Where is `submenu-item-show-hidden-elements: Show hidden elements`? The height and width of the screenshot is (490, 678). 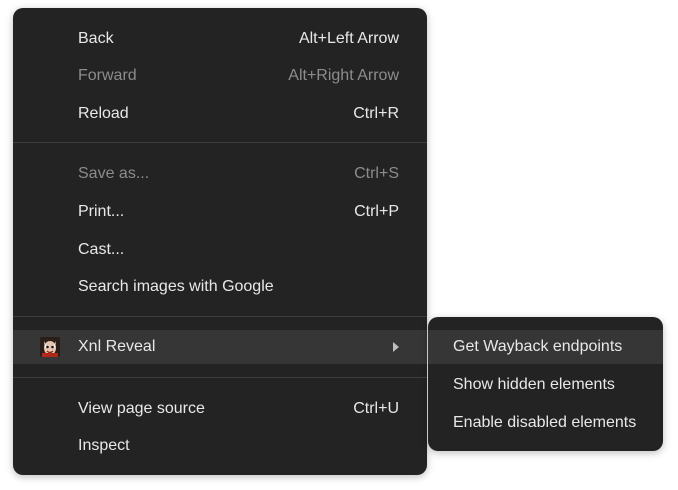
submenu-item-show-hidden-elements: Show hidden elements is located at coordinates (545, 385).